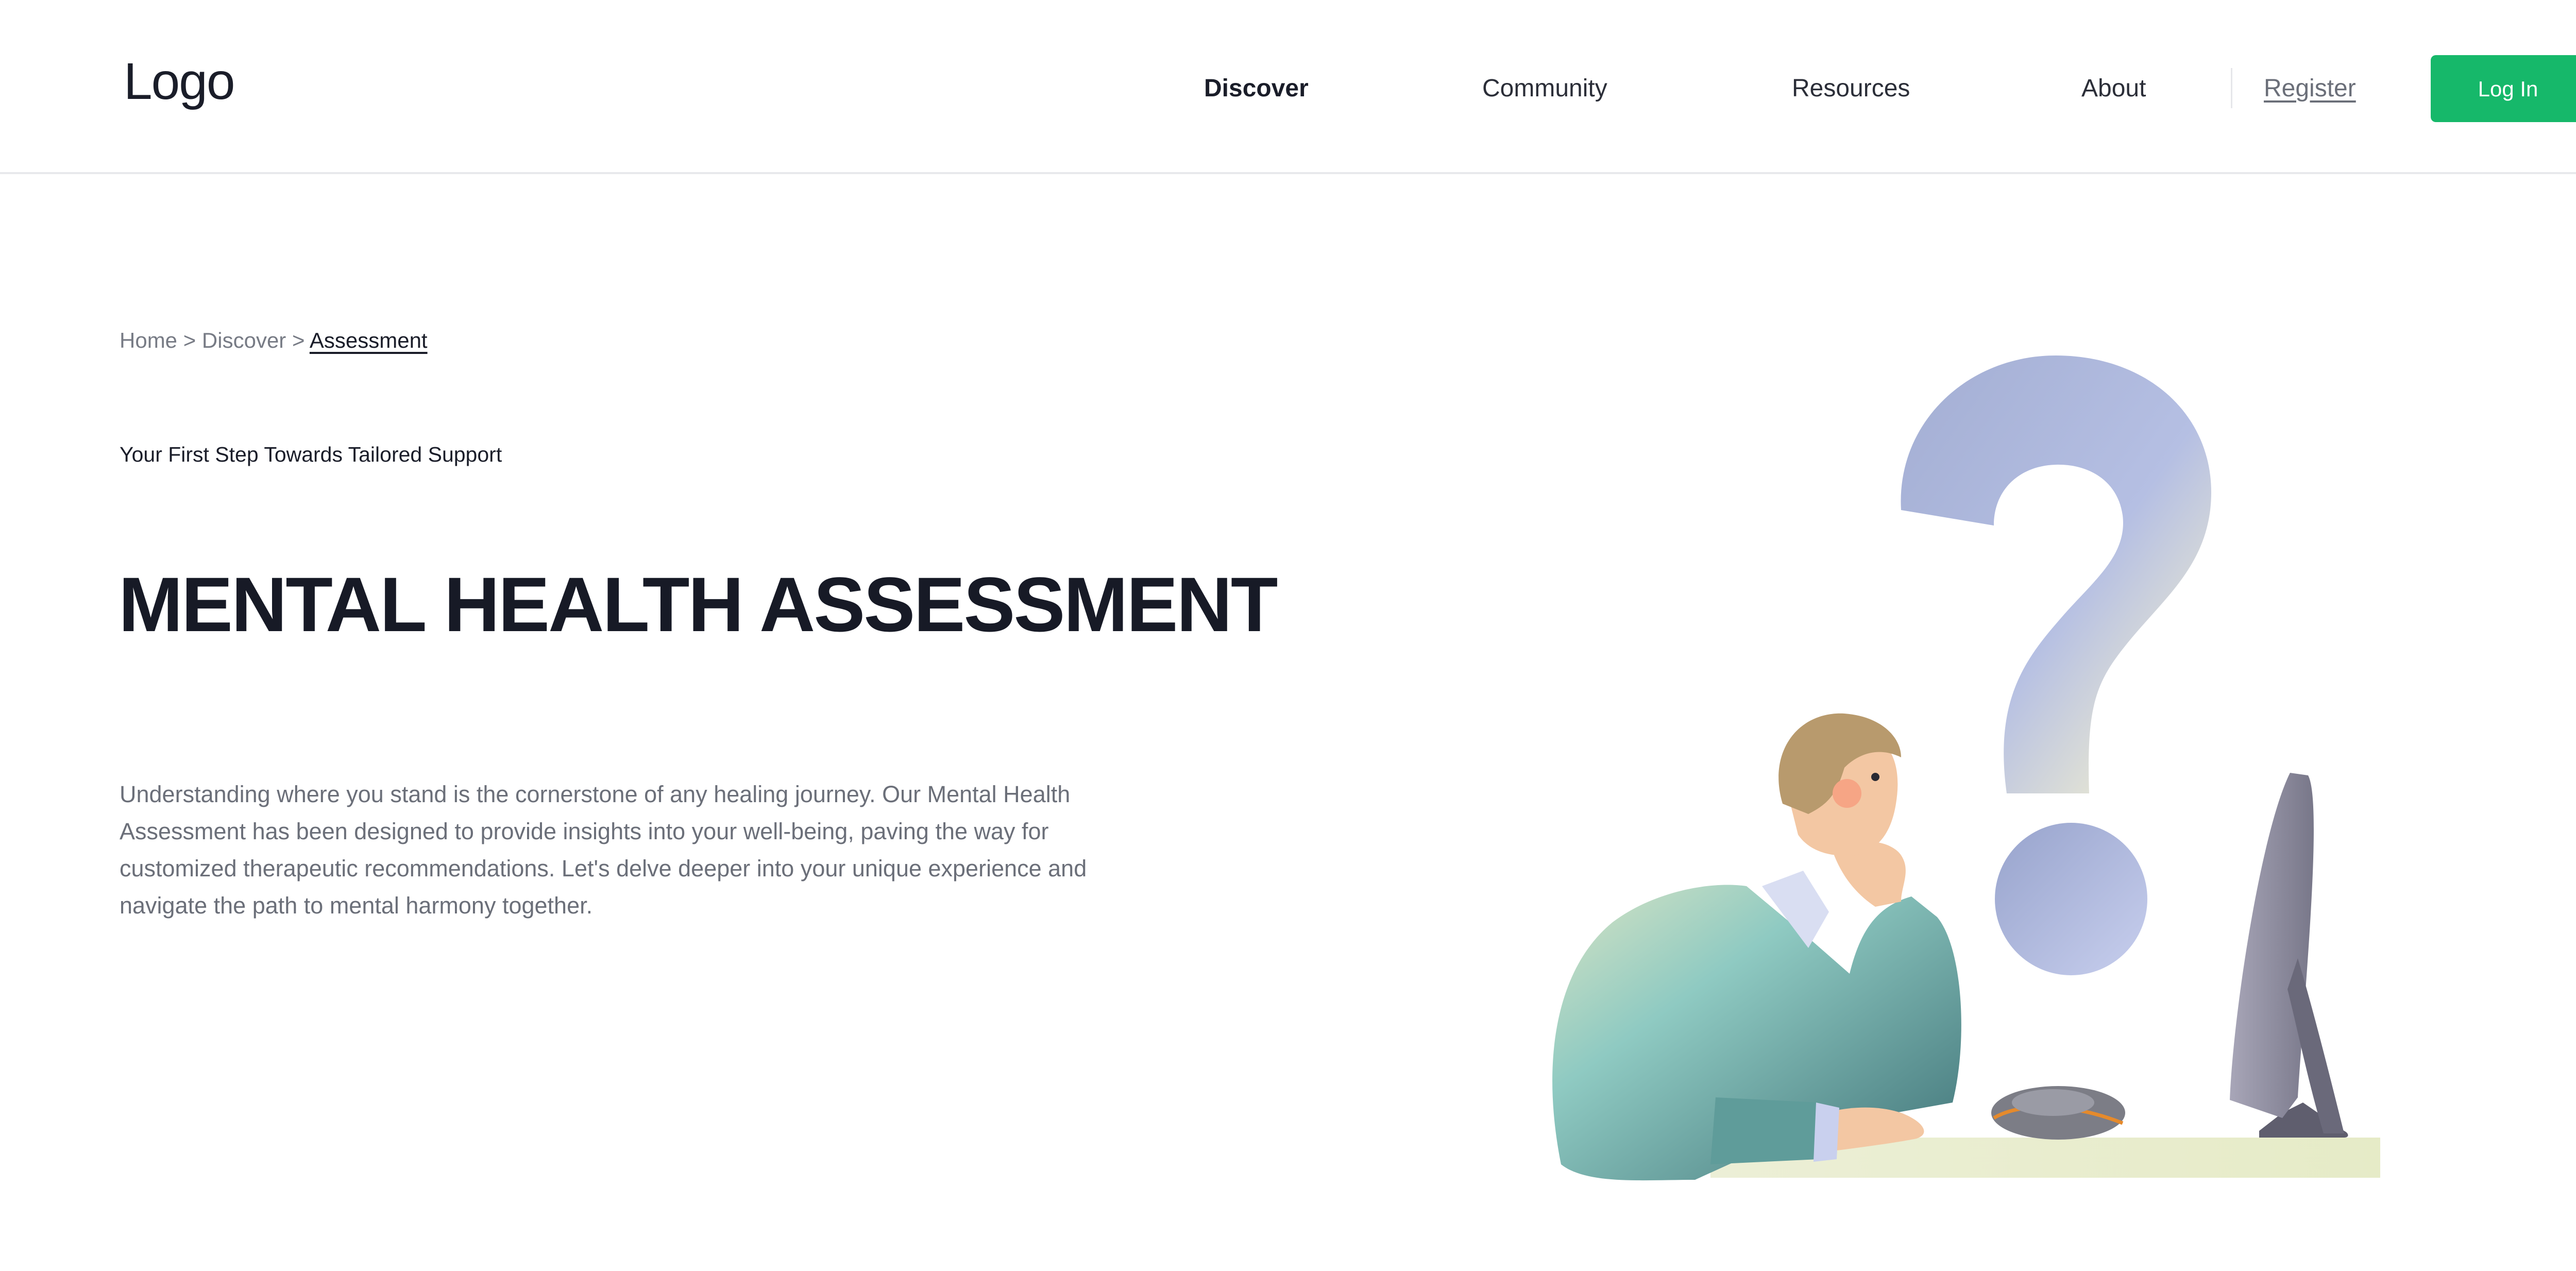 This screenshot has width=2576, height=1271. What do you see at coordinates (1839, 784) in the screenshot?
I see `person-head` at bounding box center [1839, 784].